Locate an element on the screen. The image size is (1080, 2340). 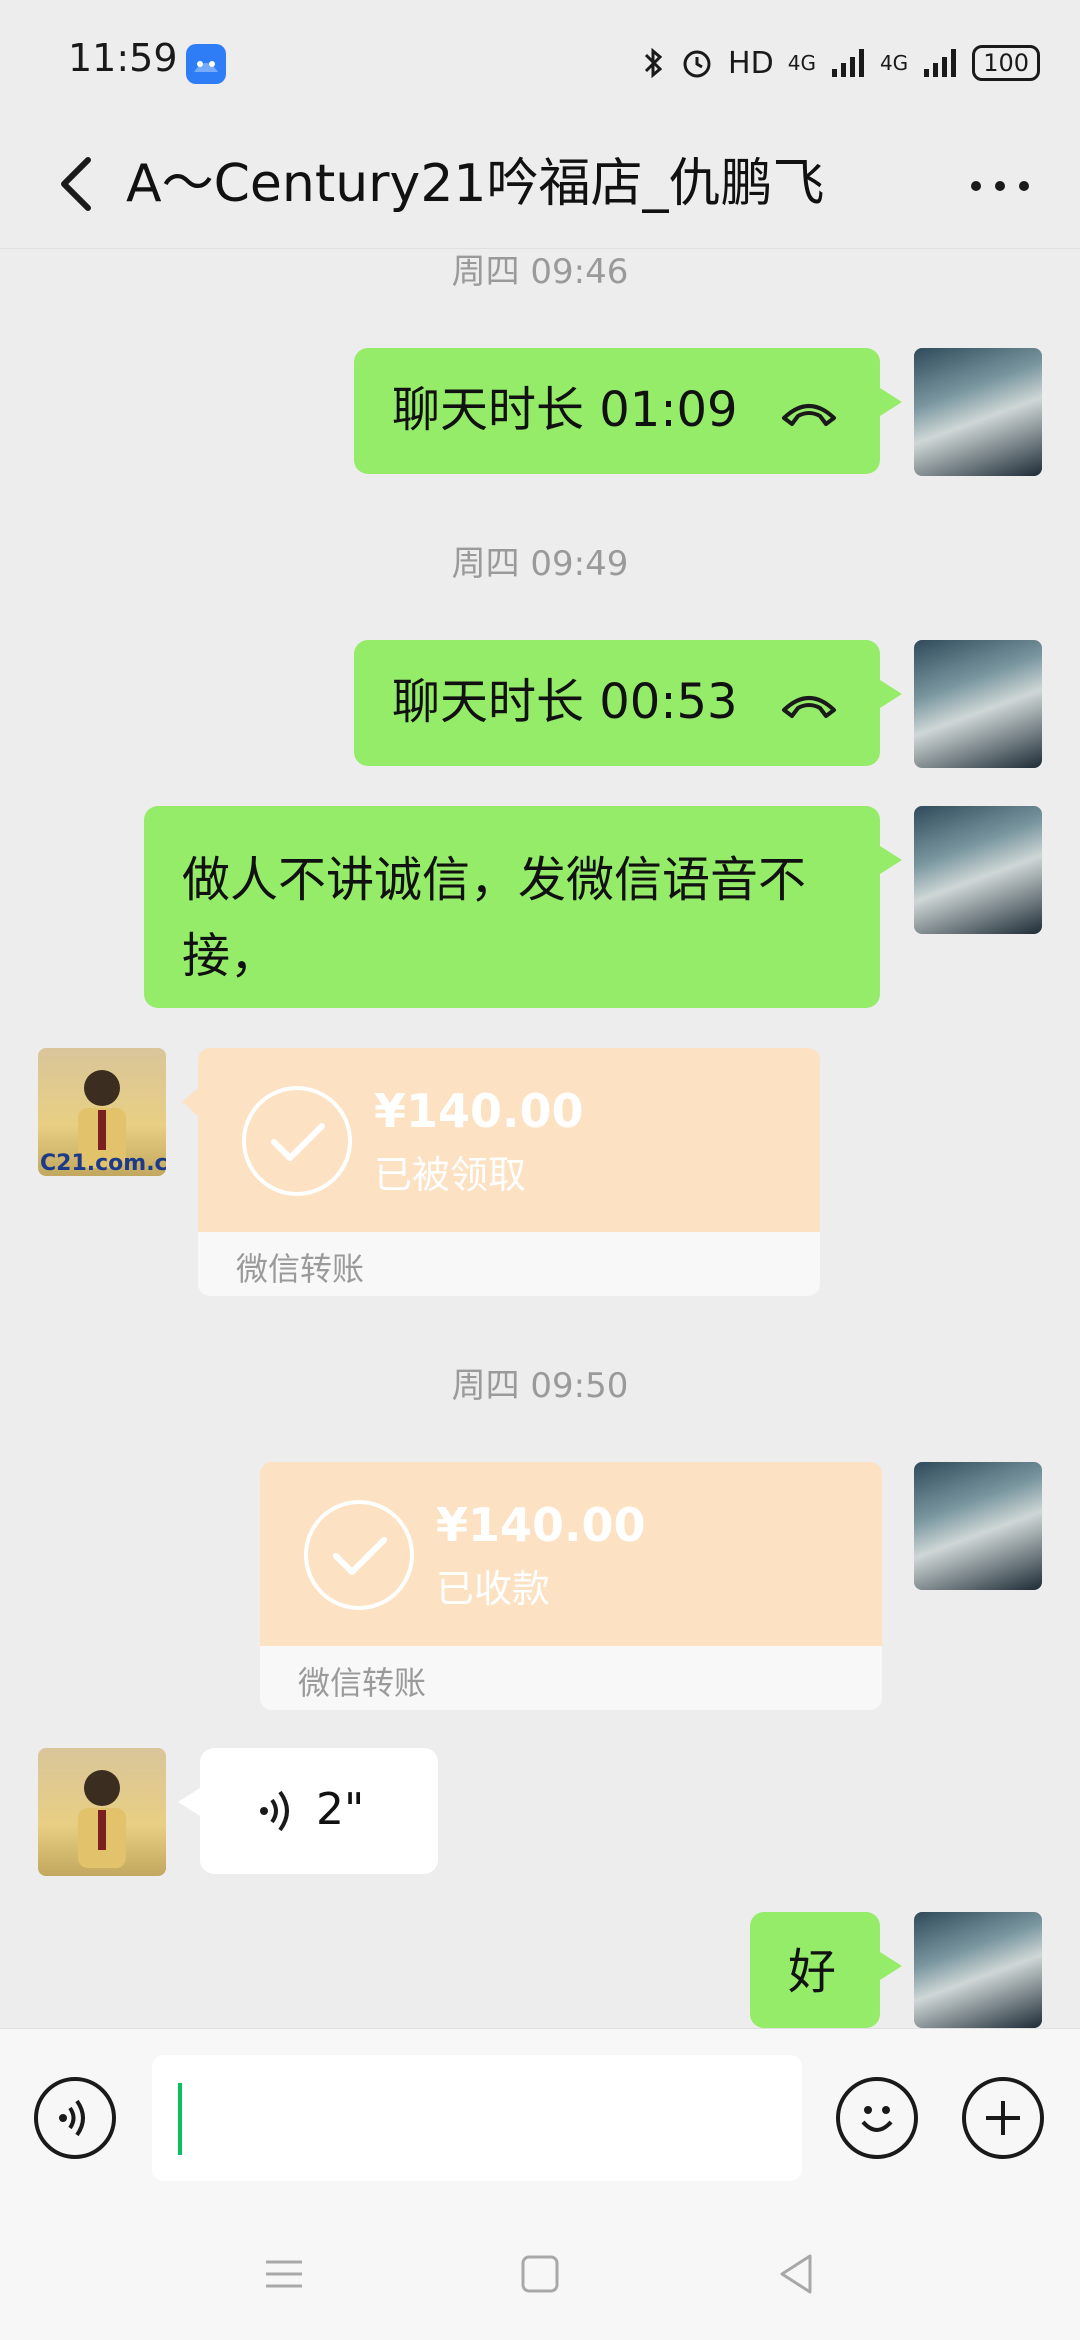
message-input is located at coordinates (477, 2118).